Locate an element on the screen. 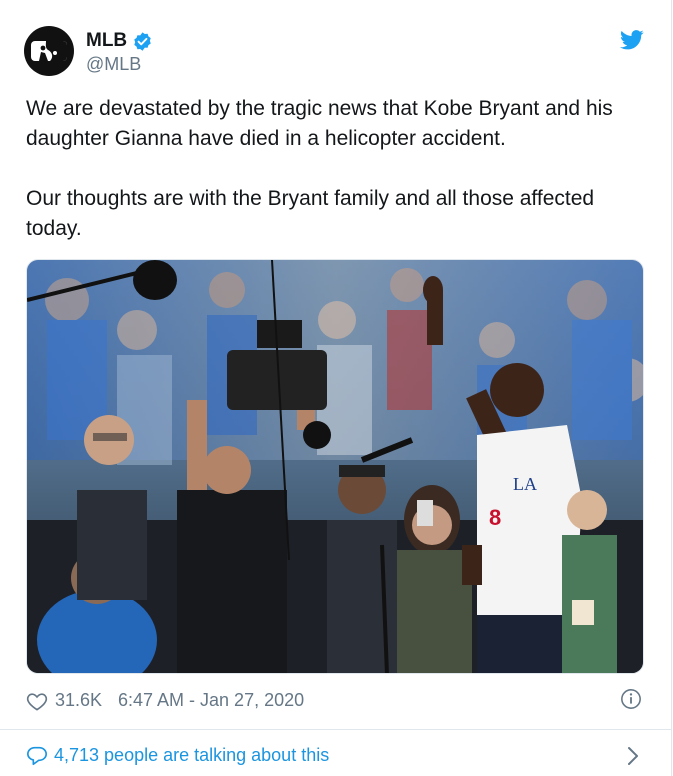  handle: @MLB is located at coordinates (113, 64).